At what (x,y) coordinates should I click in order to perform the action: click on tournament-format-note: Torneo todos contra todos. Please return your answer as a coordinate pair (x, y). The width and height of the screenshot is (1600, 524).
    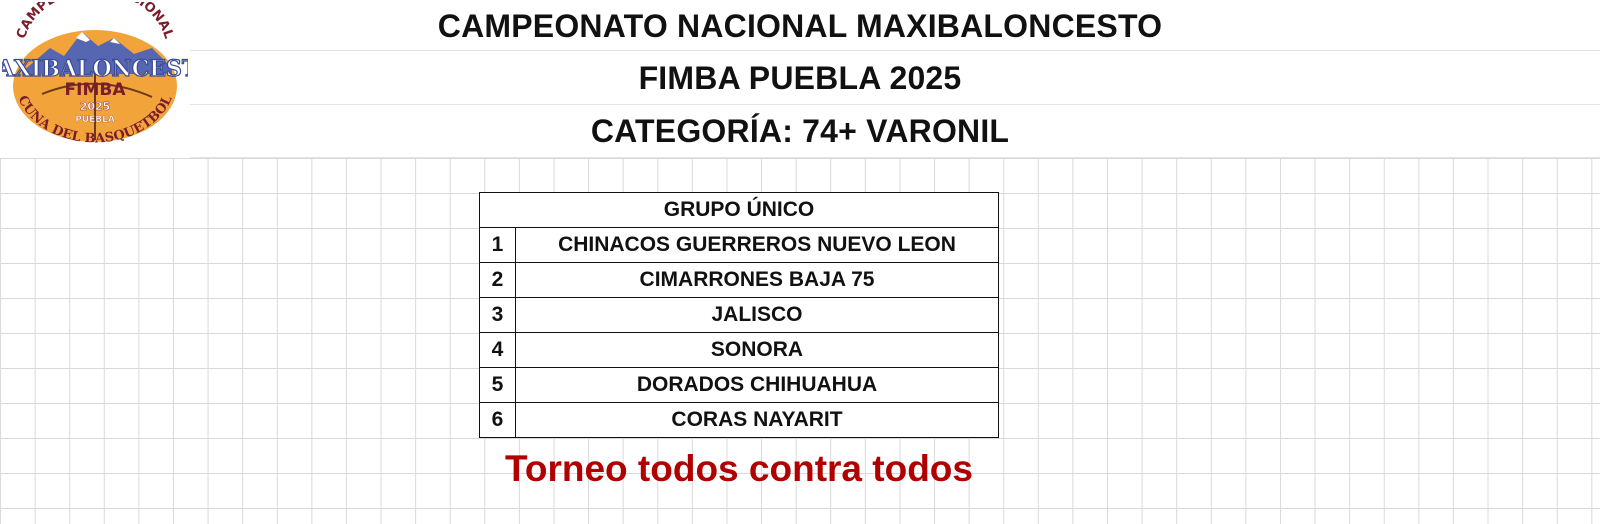
    Looking at the image, I should click on (739, 468).